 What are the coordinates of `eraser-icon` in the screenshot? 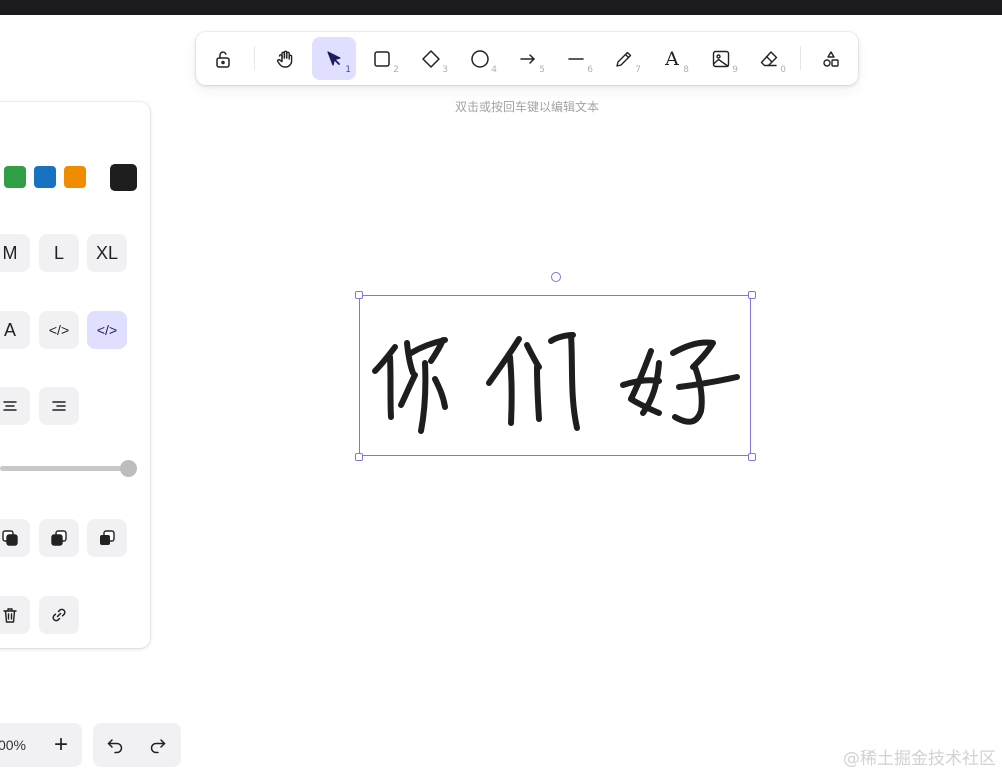 It's located at (769, 58).